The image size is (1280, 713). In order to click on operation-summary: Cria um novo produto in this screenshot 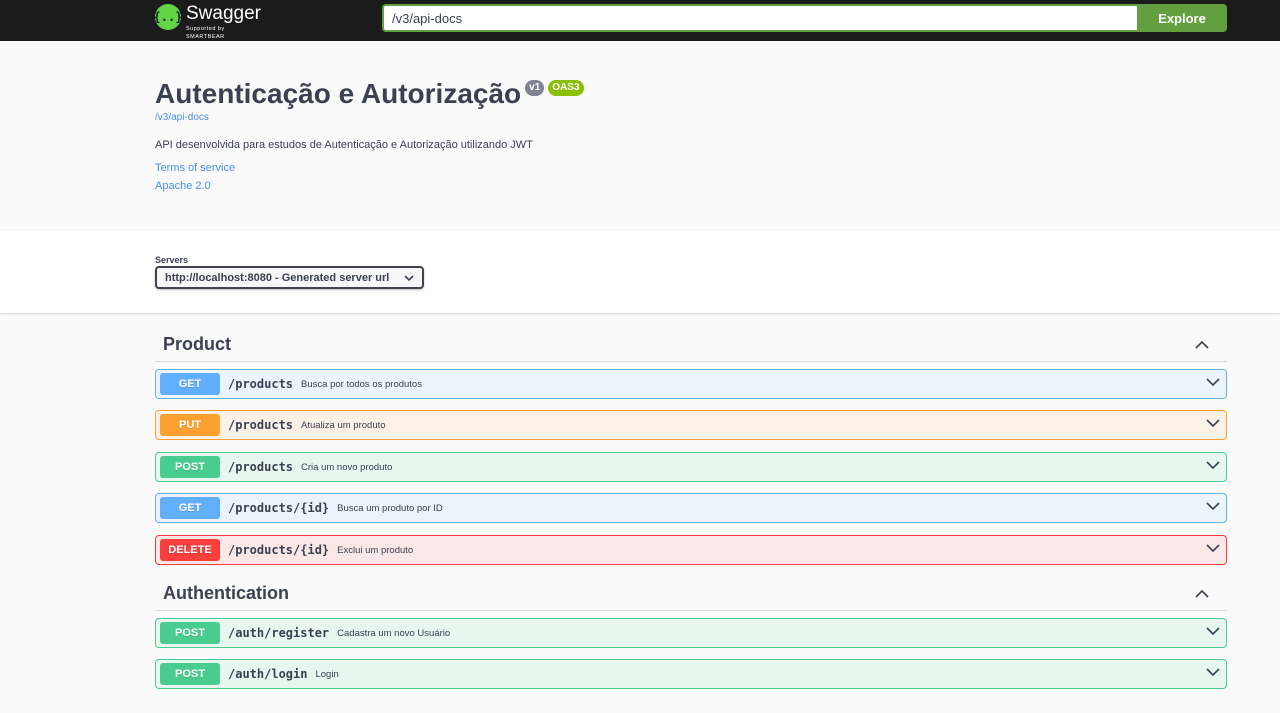, I will do `click(347, 467)`.